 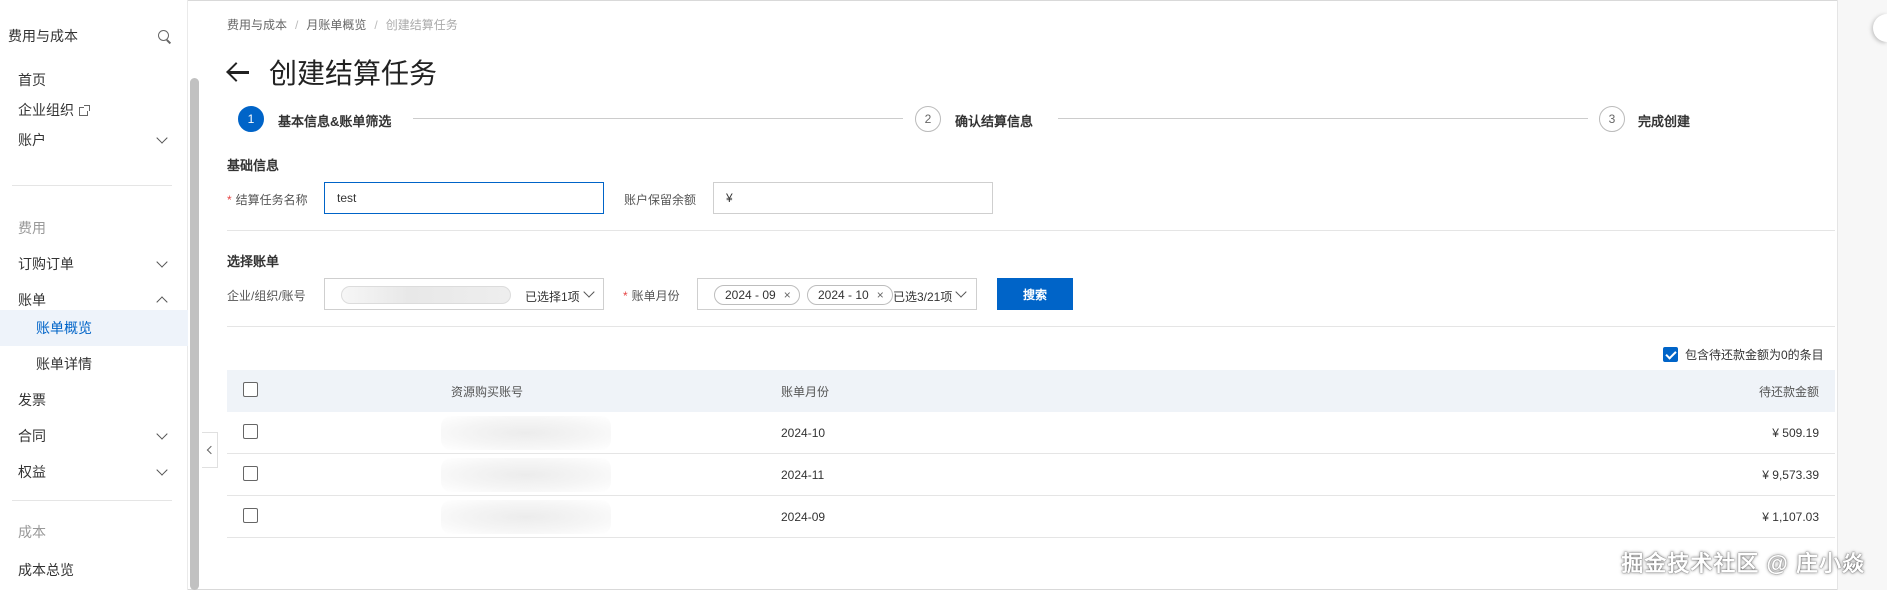 I want to click on sidebar-item-contract: 合同, so click(x=94, y=436).